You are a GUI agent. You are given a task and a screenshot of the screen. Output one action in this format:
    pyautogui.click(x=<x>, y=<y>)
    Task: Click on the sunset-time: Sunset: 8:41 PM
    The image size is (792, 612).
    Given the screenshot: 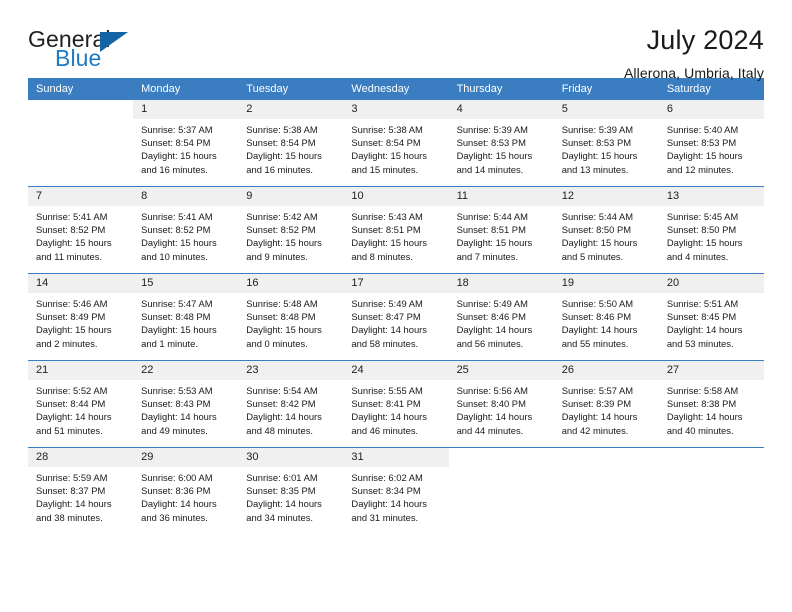 What is the action you would take?
    pyautogui.click(x=386, y=404)
    